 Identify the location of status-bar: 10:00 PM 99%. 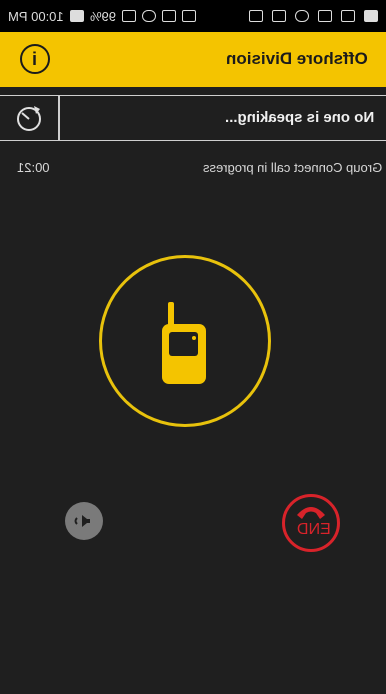
(193, 16).